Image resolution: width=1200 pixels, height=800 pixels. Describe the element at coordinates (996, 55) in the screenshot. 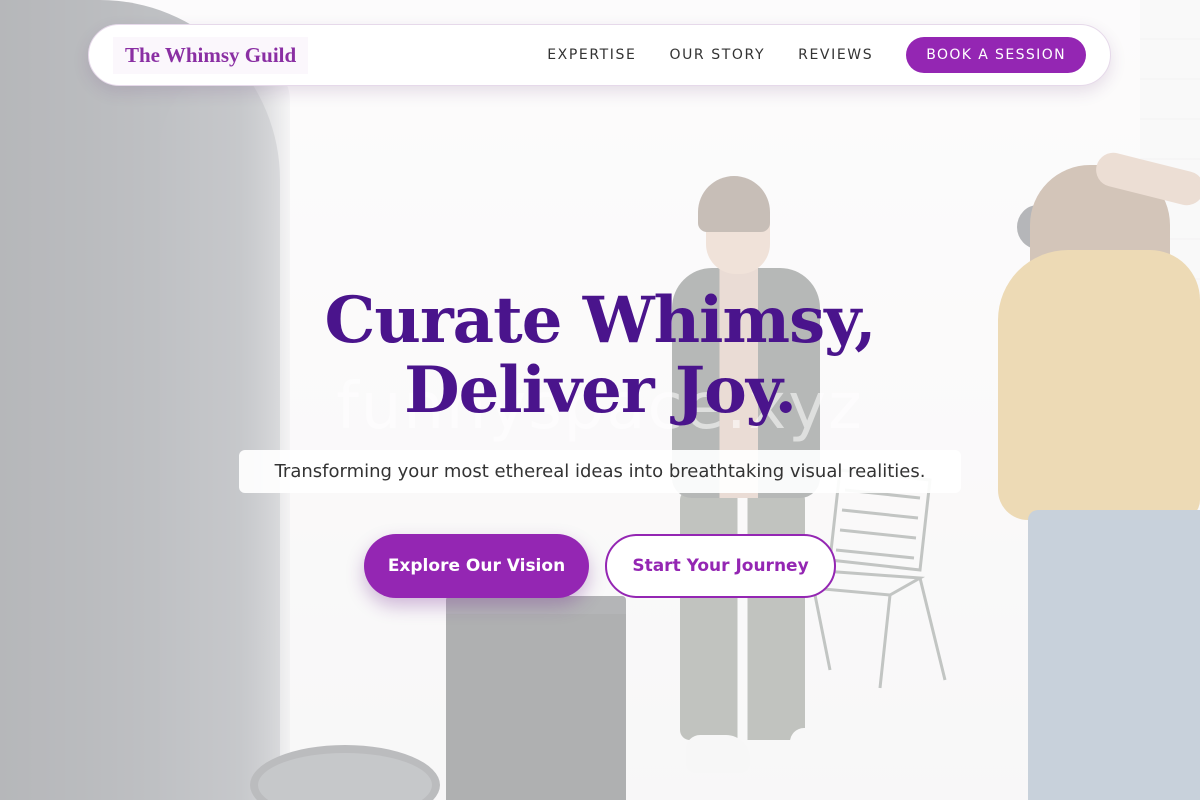

I see `book-session-button: BOOK A SESSION` at that location.